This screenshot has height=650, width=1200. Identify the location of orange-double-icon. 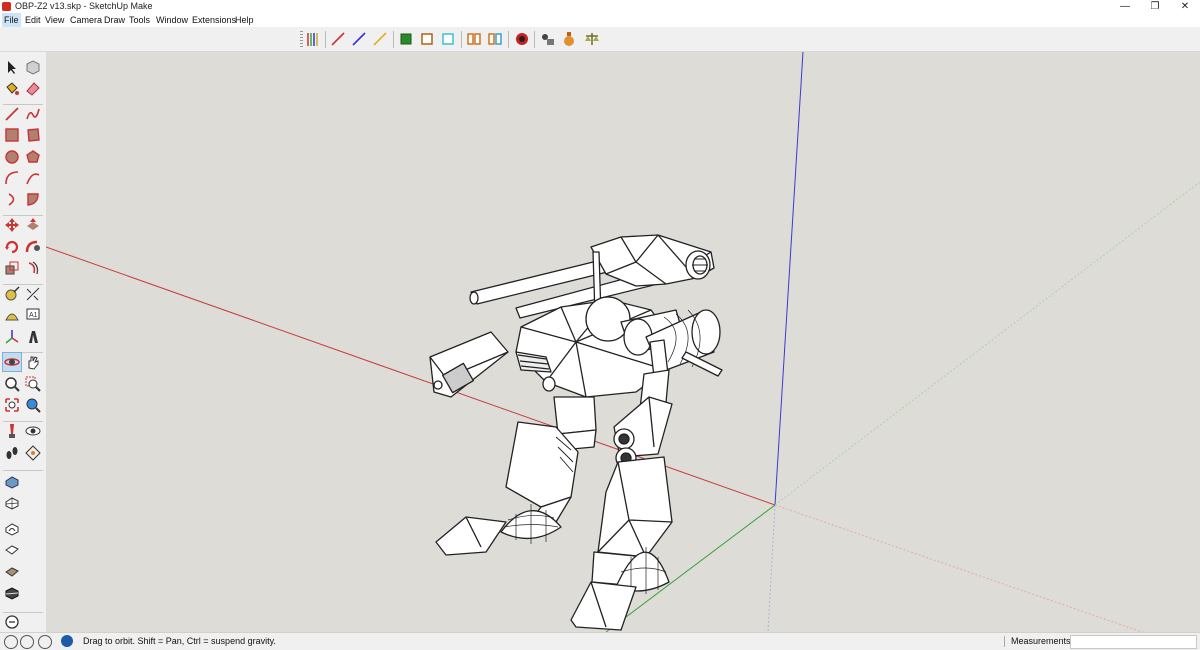
(474, 39).